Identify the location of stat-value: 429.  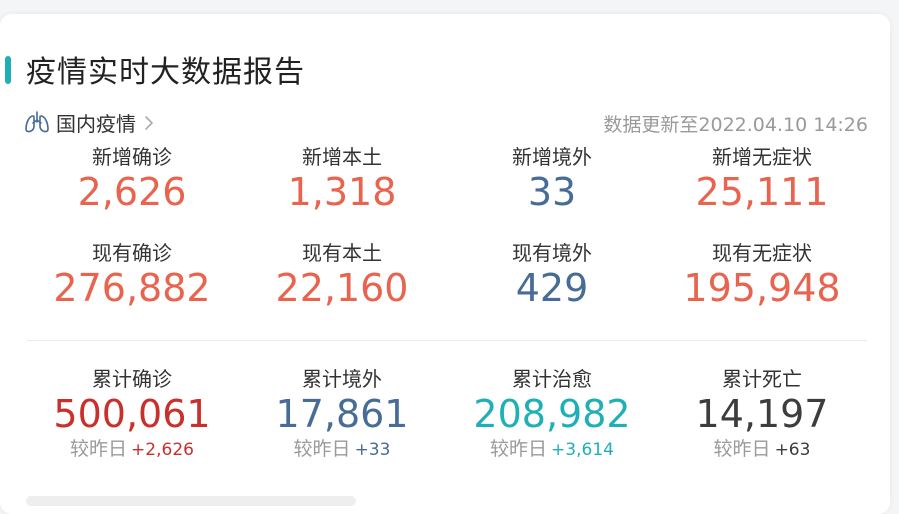
(552, 288).